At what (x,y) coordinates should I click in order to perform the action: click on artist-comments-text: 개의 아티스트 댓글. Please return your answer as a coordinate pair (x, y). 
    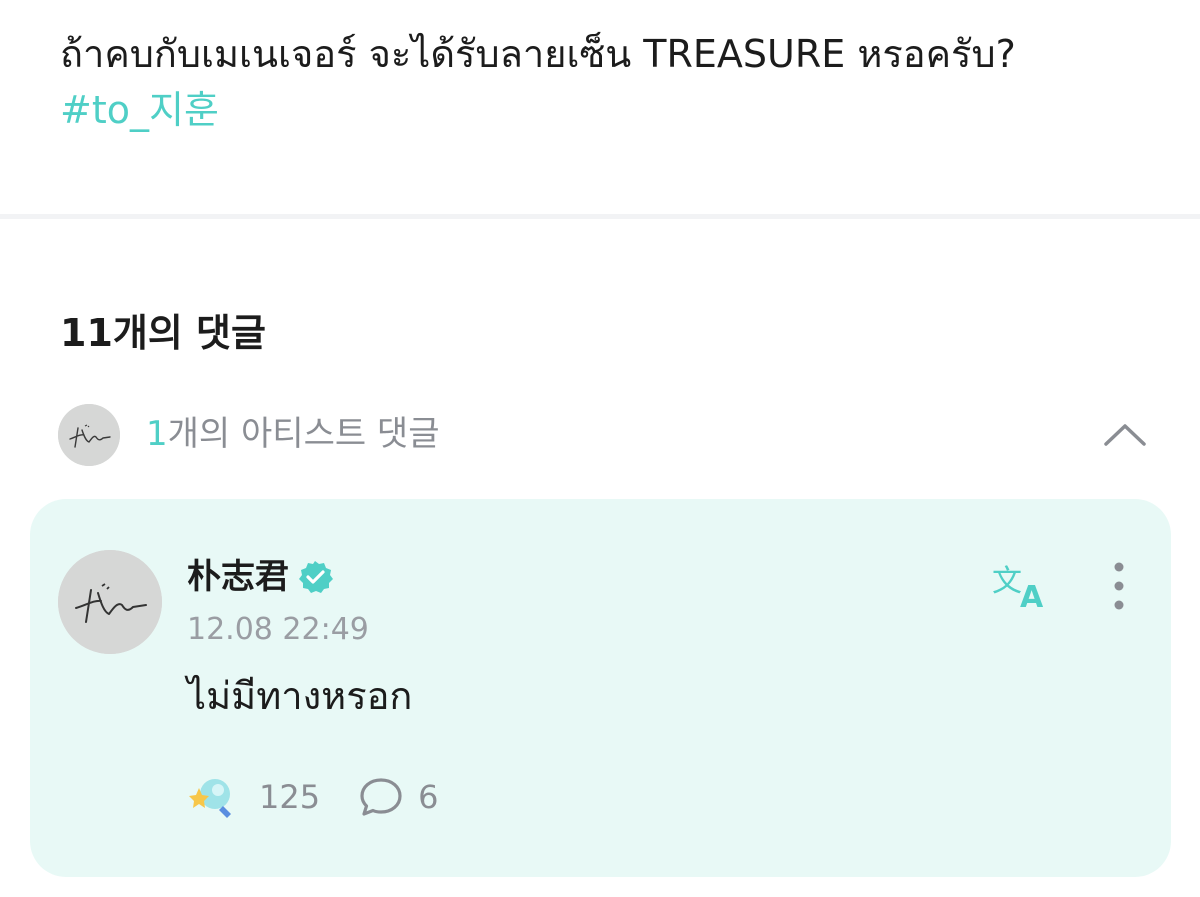
    Looking at the image, I should click on (303, 434).